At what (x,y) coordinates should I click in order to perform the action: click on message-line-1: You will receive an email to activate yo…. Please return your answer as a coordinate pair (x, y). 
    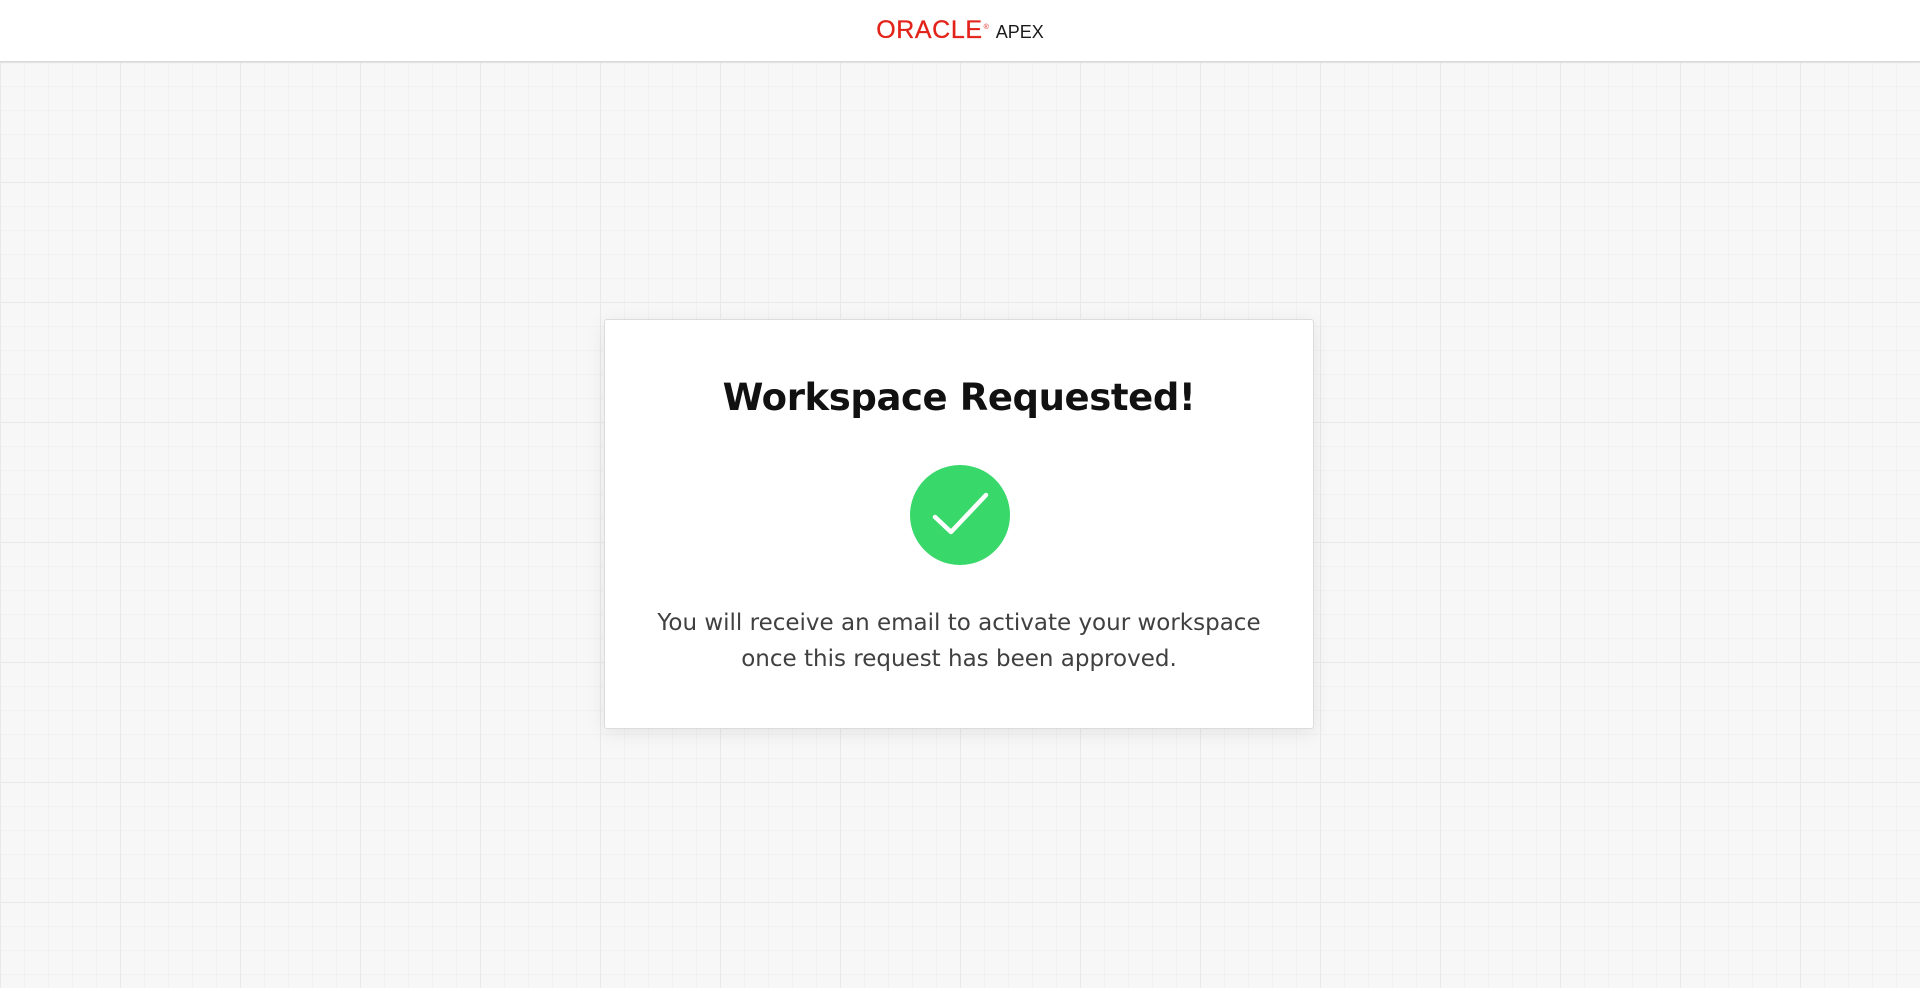
    Looking at the image, I should click on (959, 623).